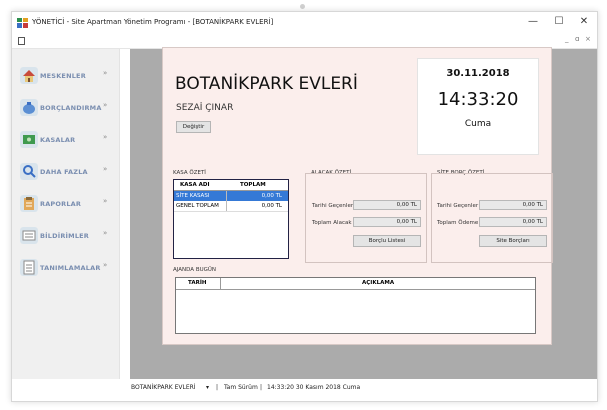 The width and height of the screenshot is (607, 410). I want to click on clipboard-icon, so click(29, 203).